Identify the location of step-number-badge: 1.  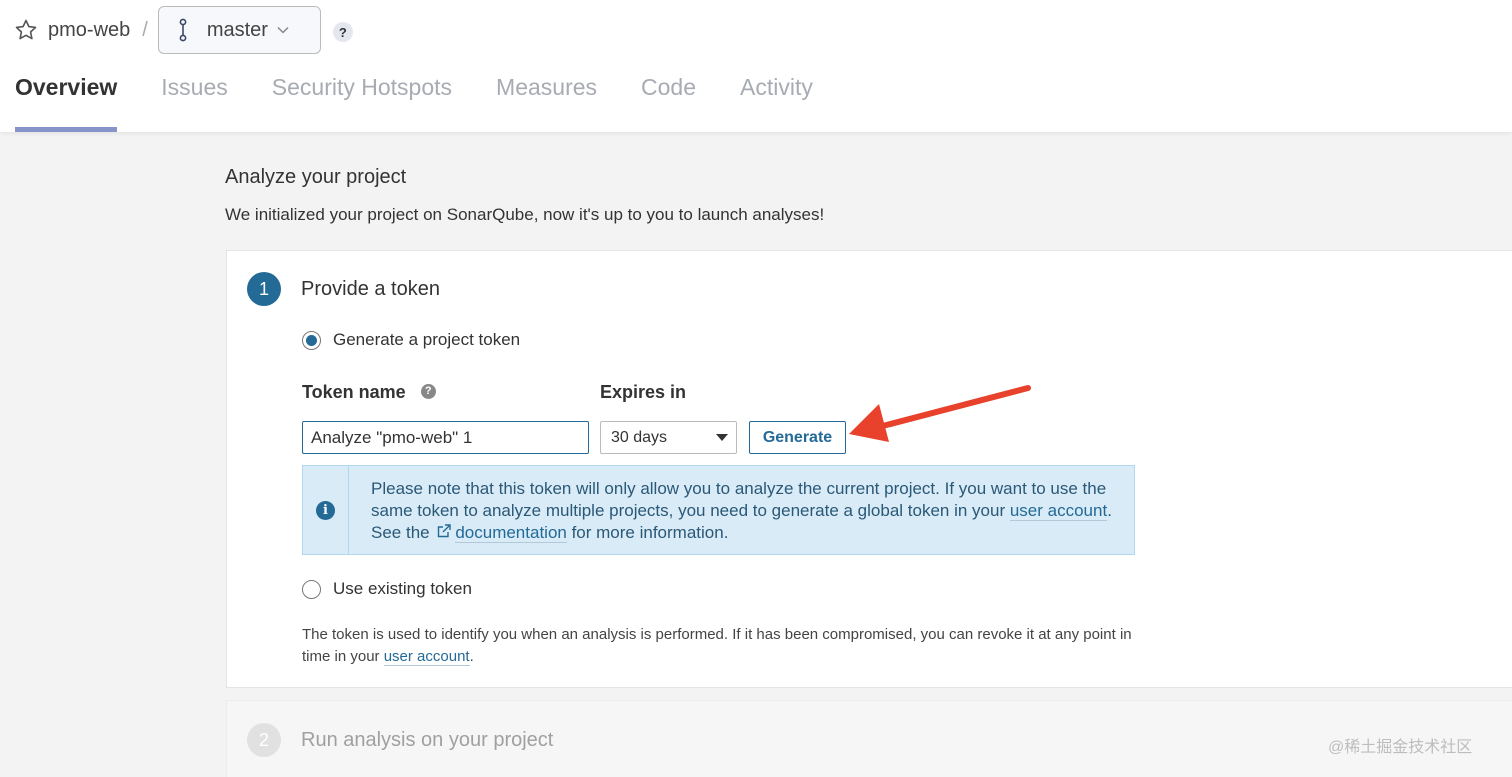
(264, 289).